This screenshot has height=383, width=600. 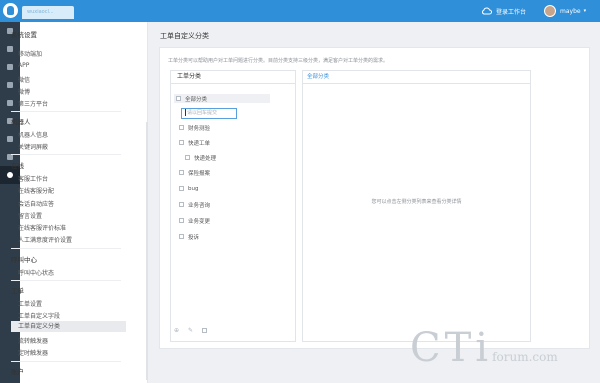 I want to click on rail-stats-icon, so click(x=10, y=139).